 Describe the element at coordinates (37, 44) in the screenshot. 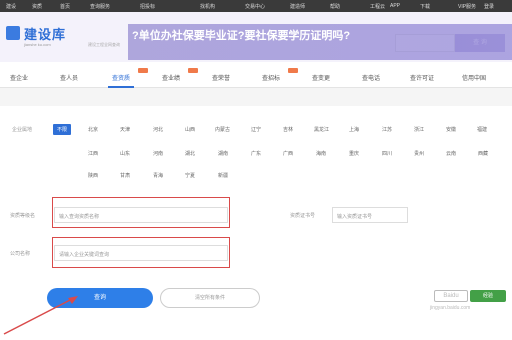

I see `logo-subtitle: jianshe ku.com` at that location.